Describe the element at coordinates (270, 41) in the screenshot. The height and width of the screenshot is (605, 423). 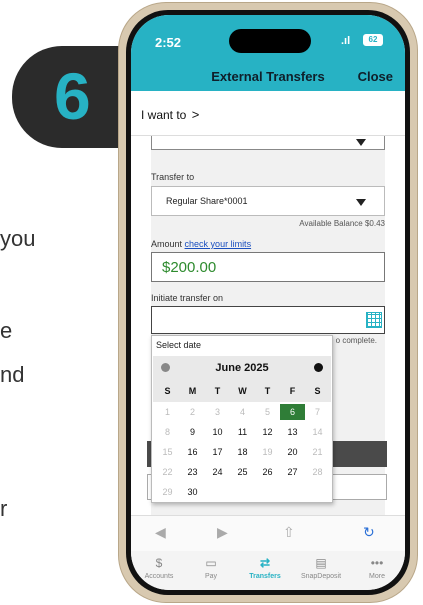
I see `dynamic-island` at that location.